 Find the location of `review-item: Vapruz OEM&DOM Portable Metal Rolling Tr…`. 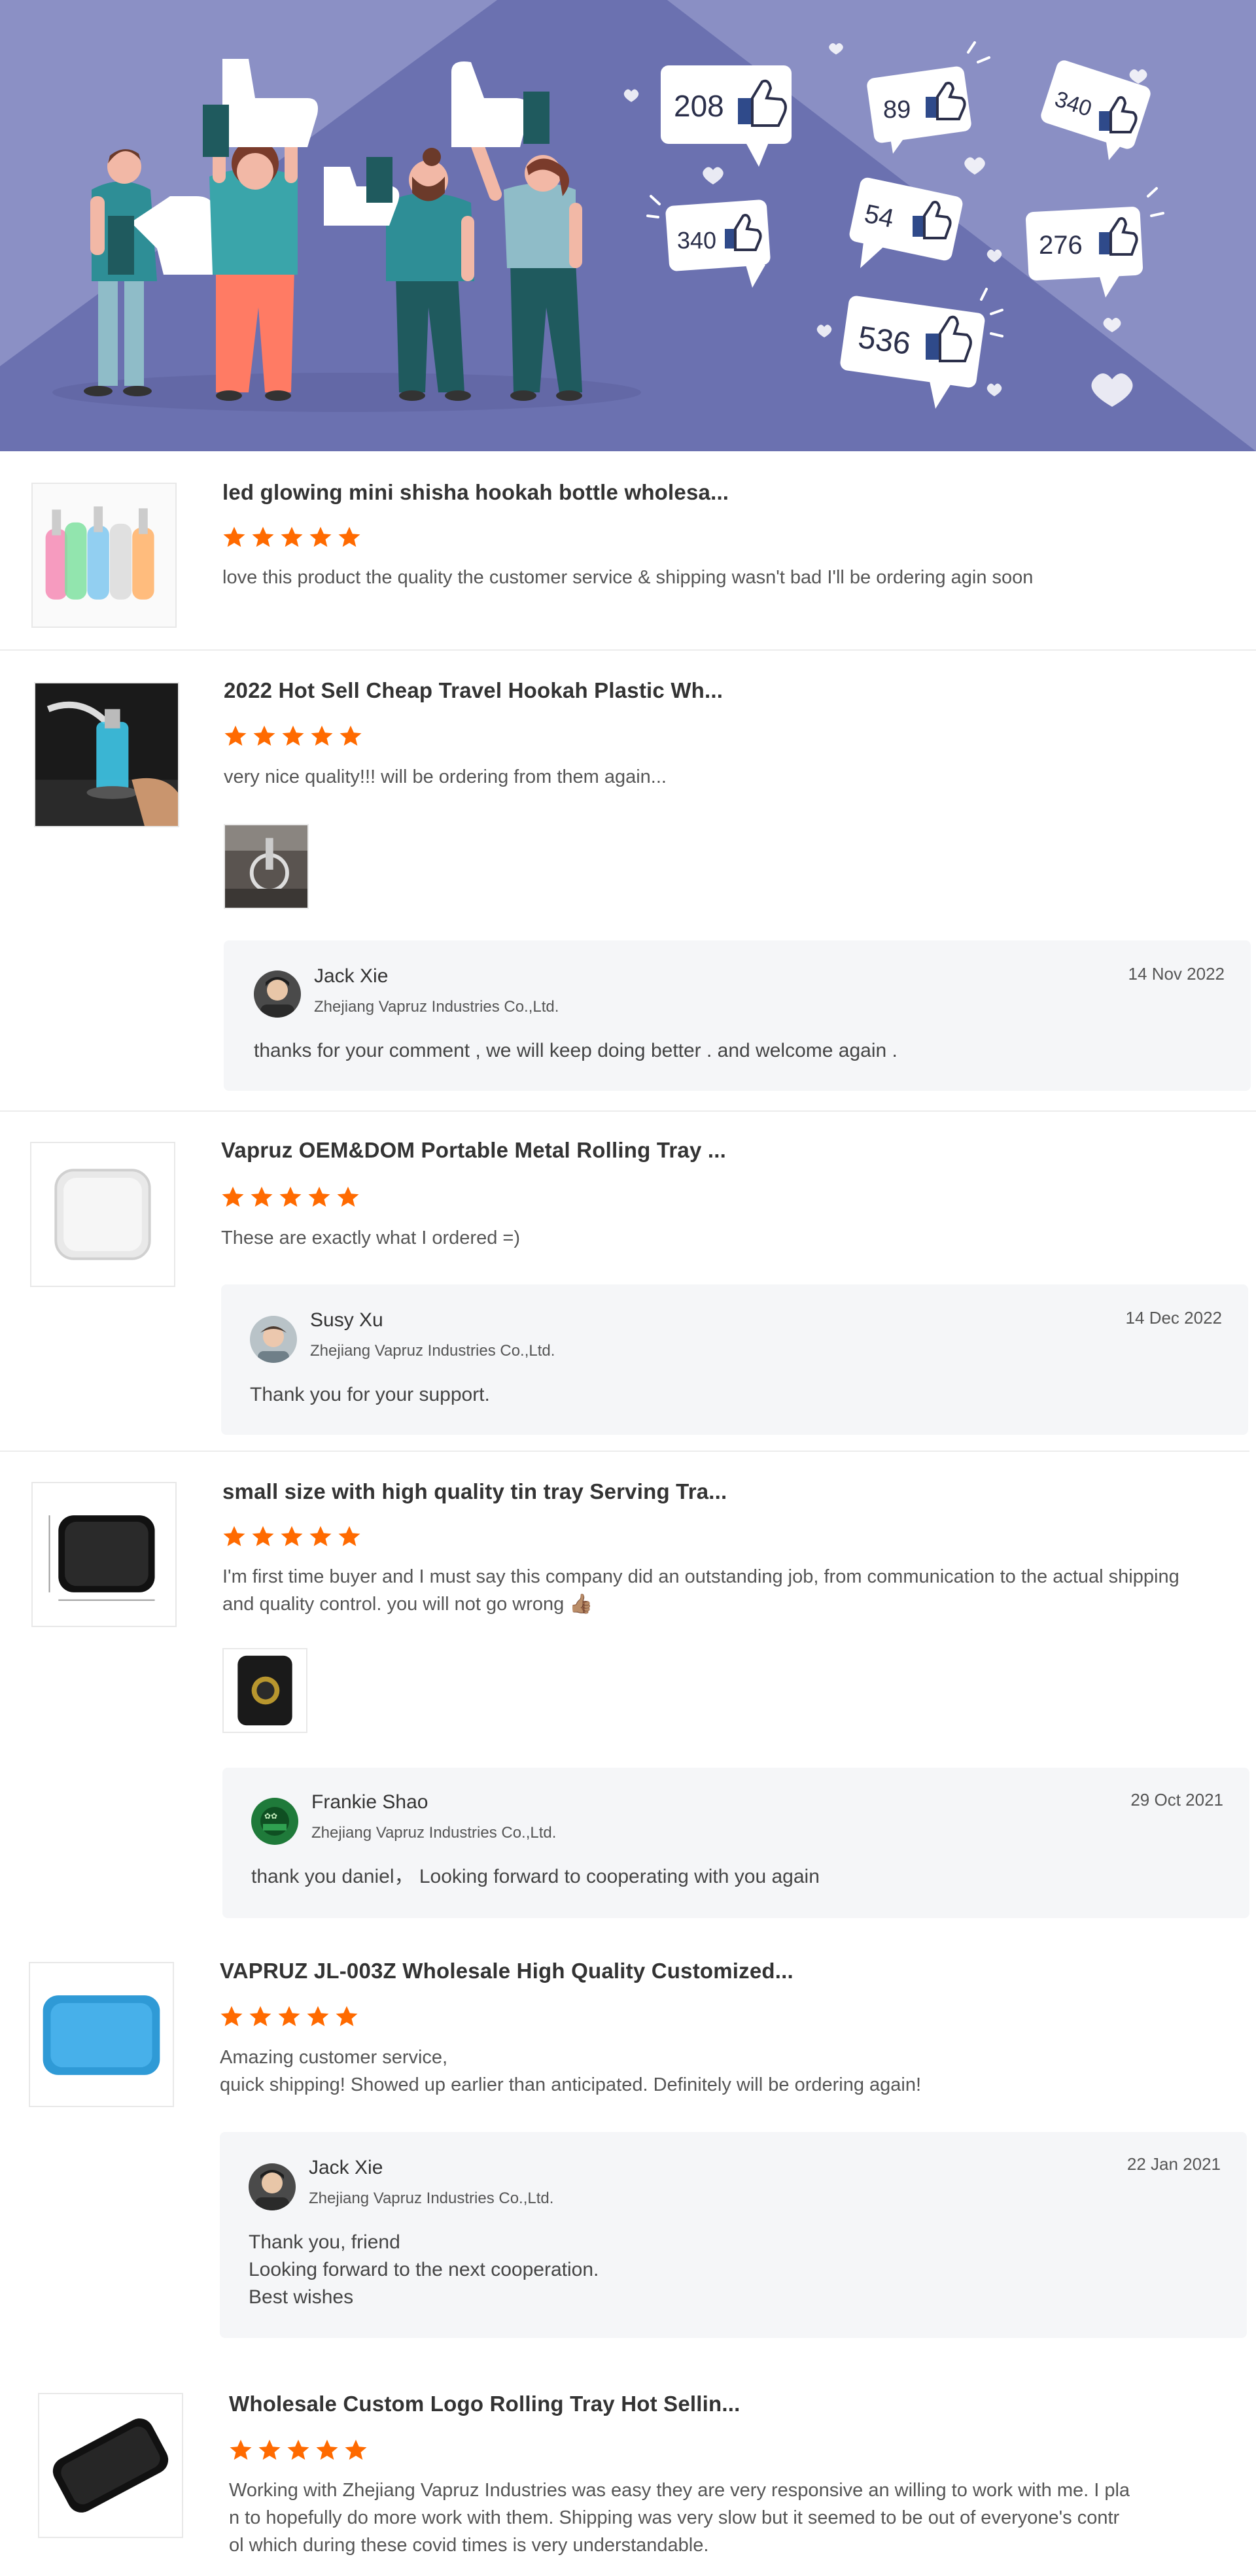

review-item: Vapruz OEM&DOM Portable Metal Rolling Tr… is located at coordinates (628, 1282).